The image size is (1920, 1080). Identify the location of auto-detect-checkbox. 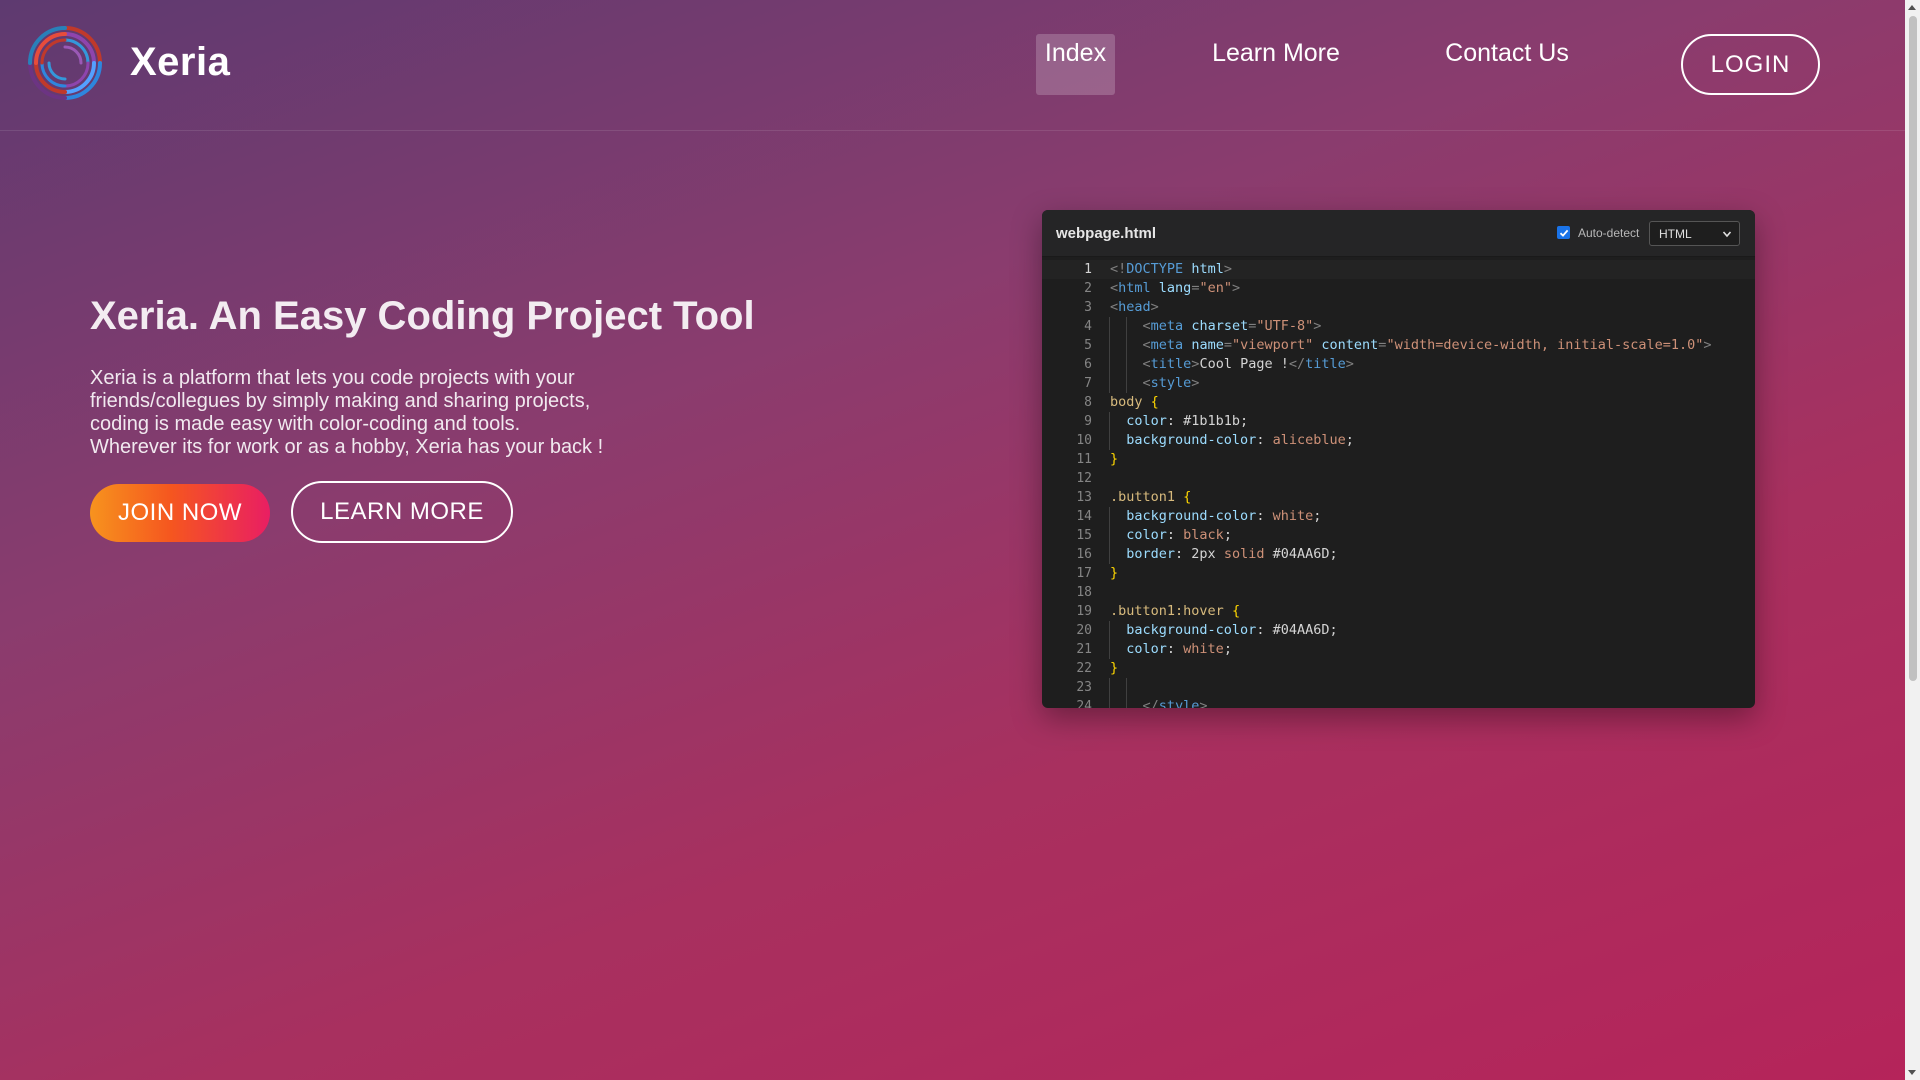
(1563, 232).